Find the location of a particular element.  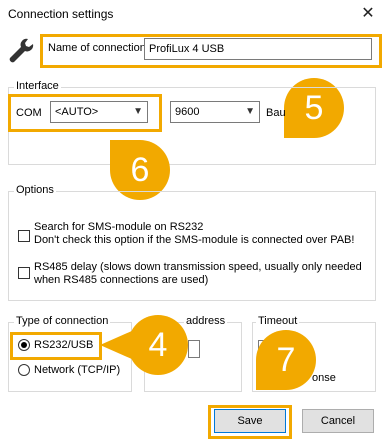

rs485-delay-checkbox is located at coordinates (24, 273).